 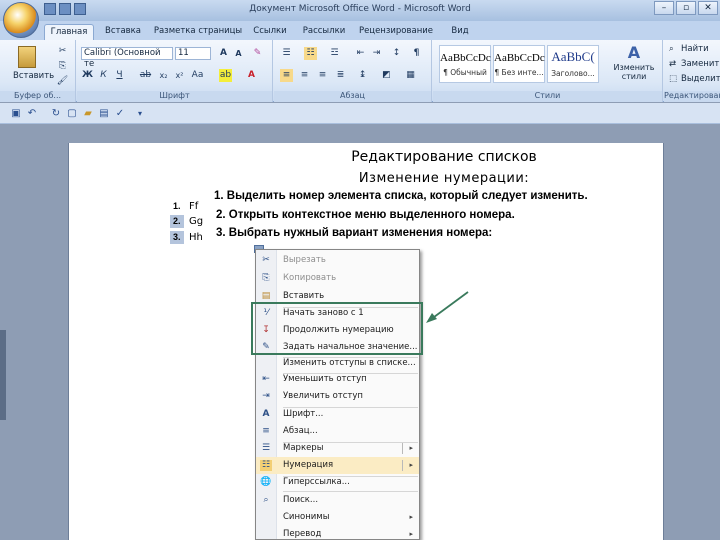 I want to click on bold-icon: Ж, so click(x=87, y=75).